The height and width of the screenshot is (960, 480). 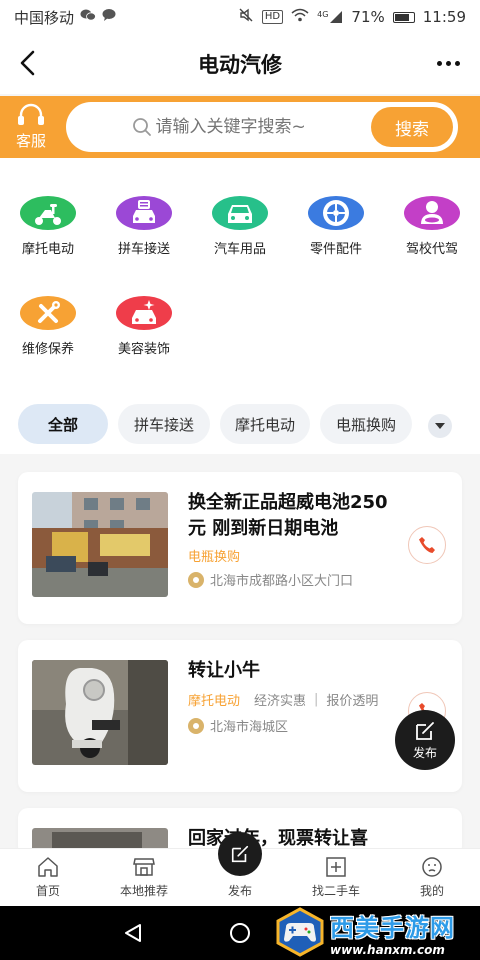 I want to click on call-button, so click(x=427, y=545).